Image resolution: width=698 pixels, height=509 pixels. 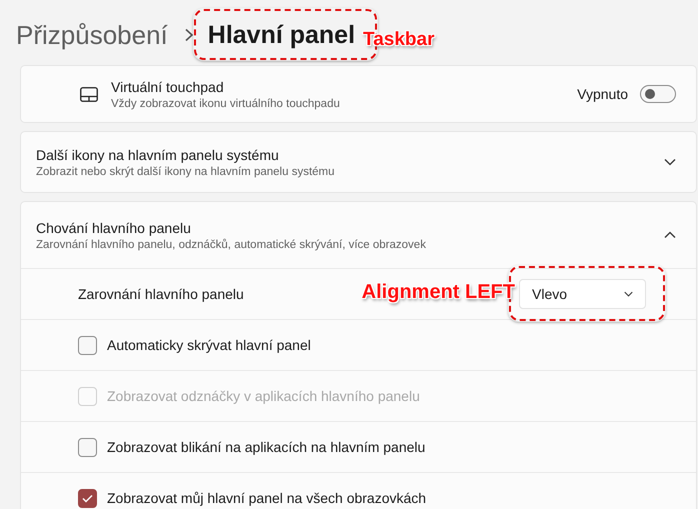 What do you see at coordinates (263, 396) in the screenshot?
I see `checkbox-label: Zobrazovat odznáčky v aplikacích hlavního panelu` at bounding box center [263, 396].